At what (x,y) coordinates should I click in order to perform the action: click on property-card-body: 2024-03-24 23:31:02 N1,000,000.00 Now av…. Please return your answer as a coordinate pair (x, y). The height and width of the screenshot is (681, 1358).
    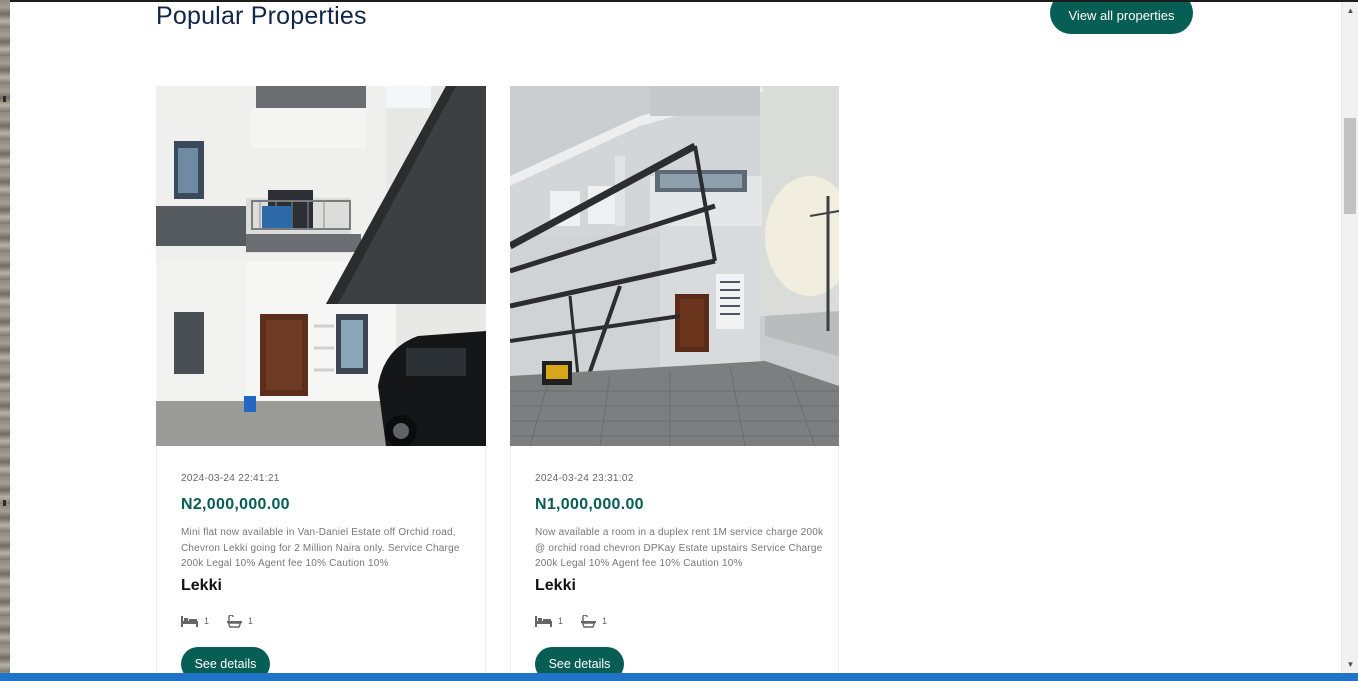
    Looking at the image, I should click on (674, 559).